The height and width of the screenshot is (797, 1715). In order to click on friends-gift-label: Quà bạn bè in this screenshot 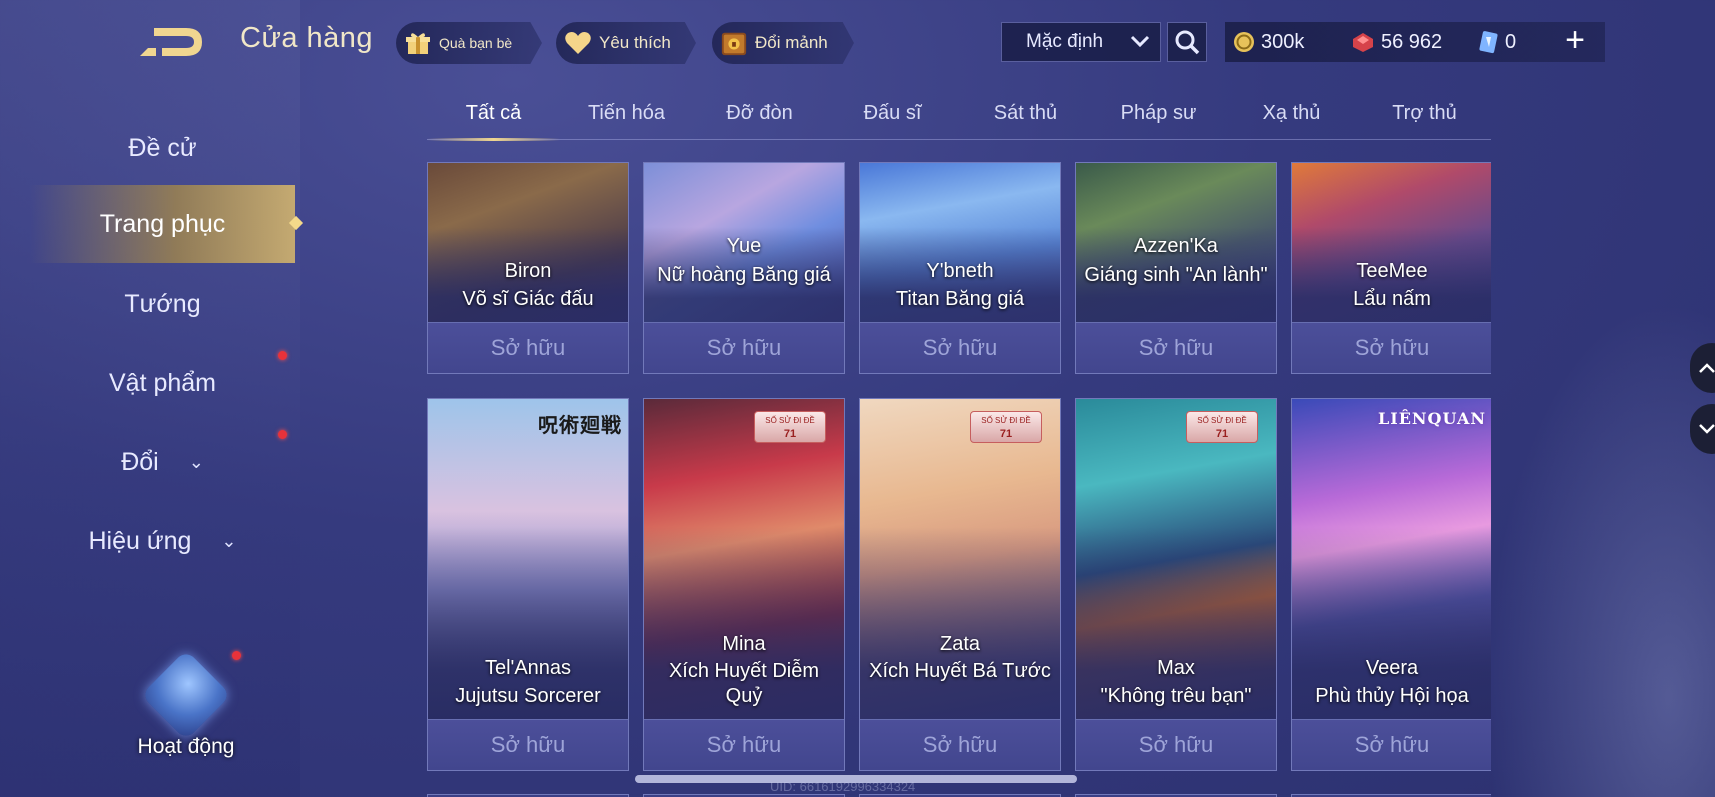, I will do `click(476, 43)`.